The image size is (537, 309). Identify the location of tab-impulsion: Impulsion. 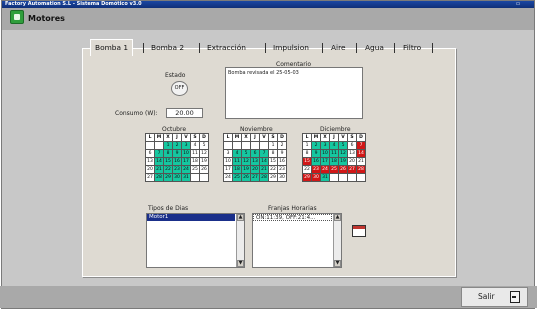
(291, 47).